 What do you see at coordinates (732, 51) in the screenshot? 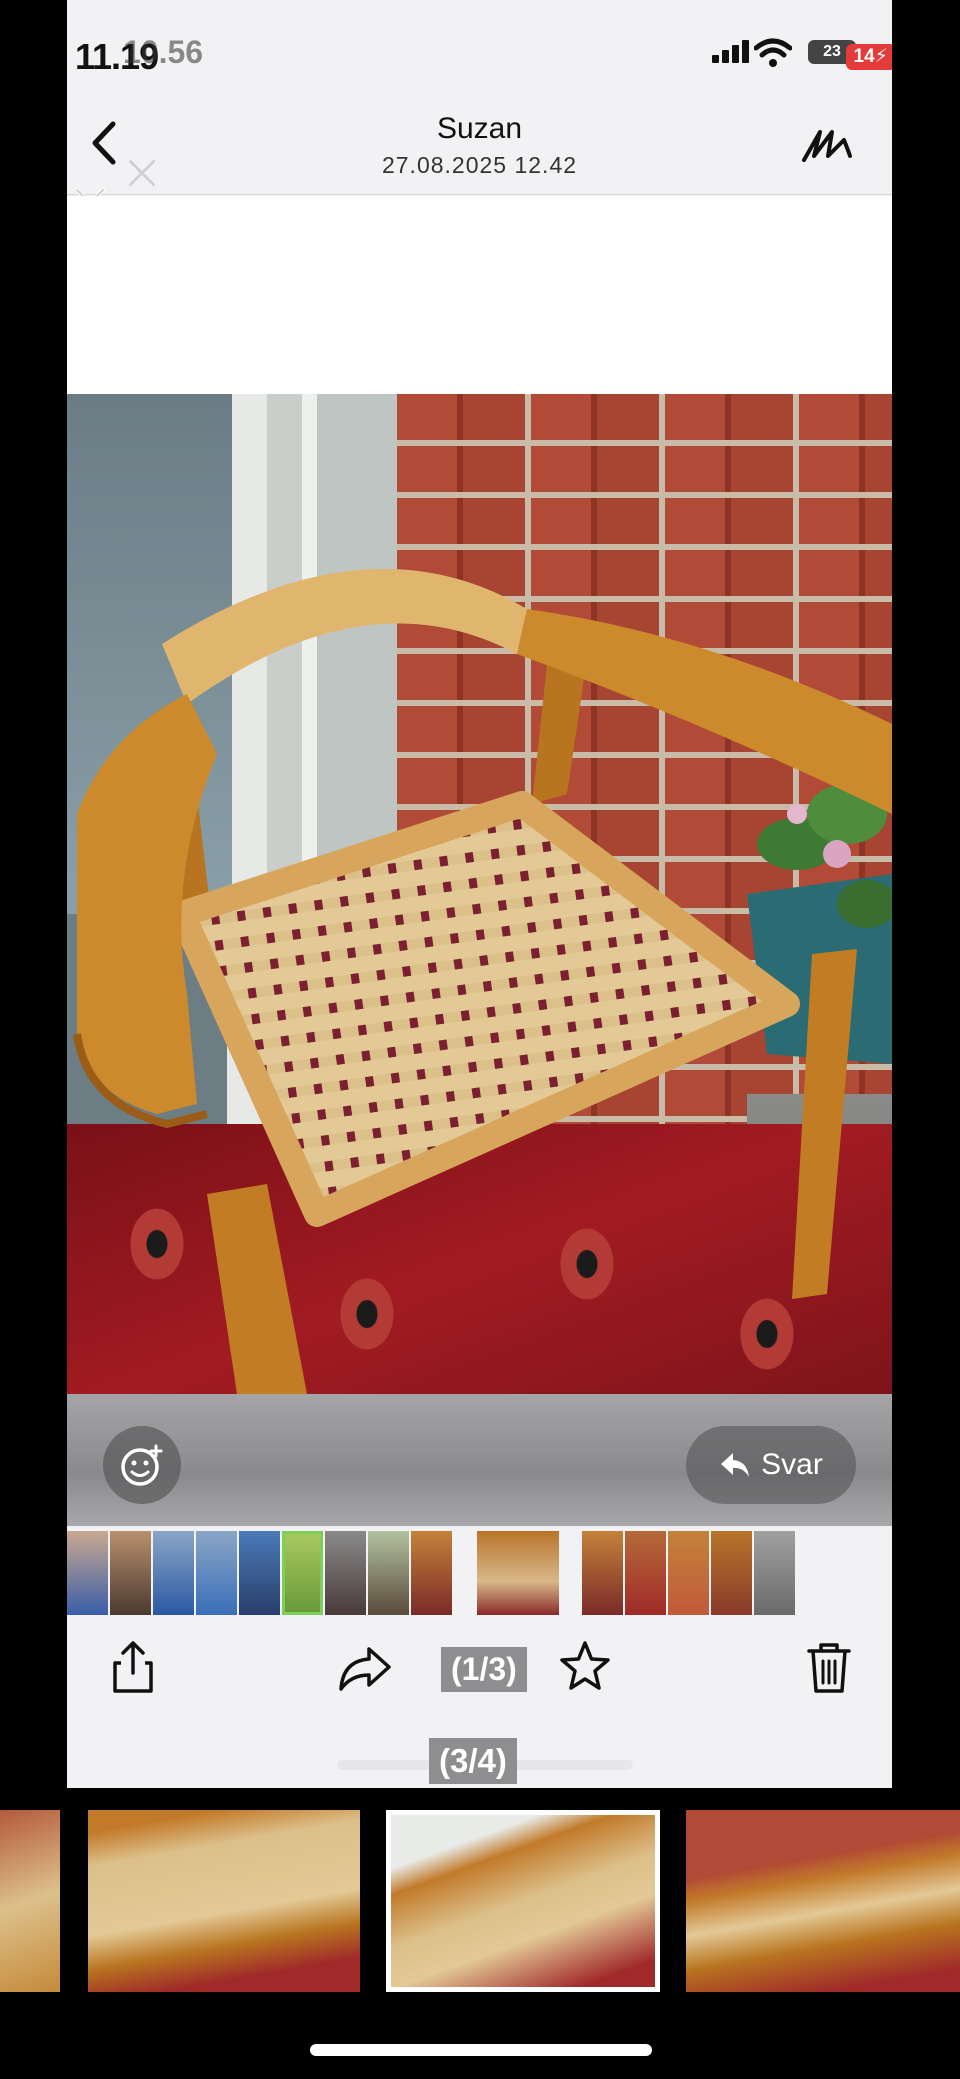
I see `signal-icon` at bounding box center [732, 51].